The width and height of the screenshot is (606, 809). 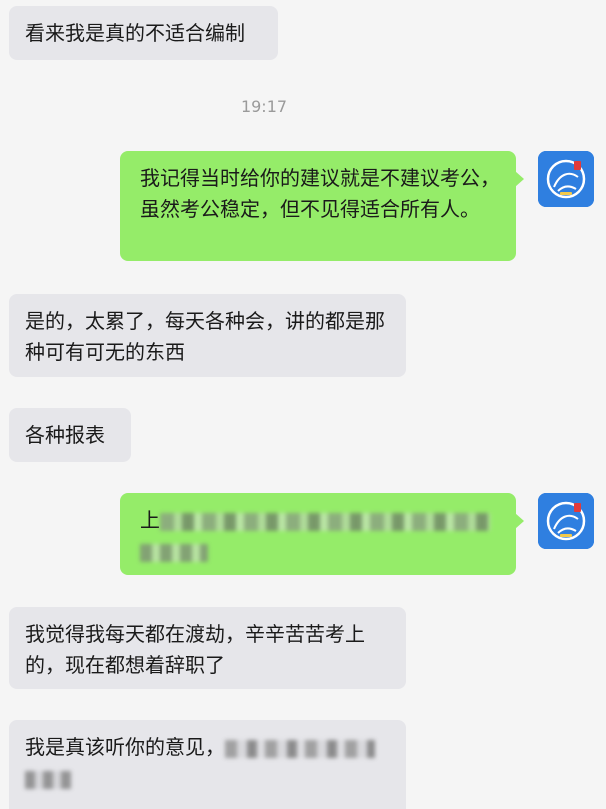 I want to click on message-text: 我记得当时给你的建议就是不建议考公，虽然考公稳定，但不见得适合所有人。, so click(x=320, y=193).